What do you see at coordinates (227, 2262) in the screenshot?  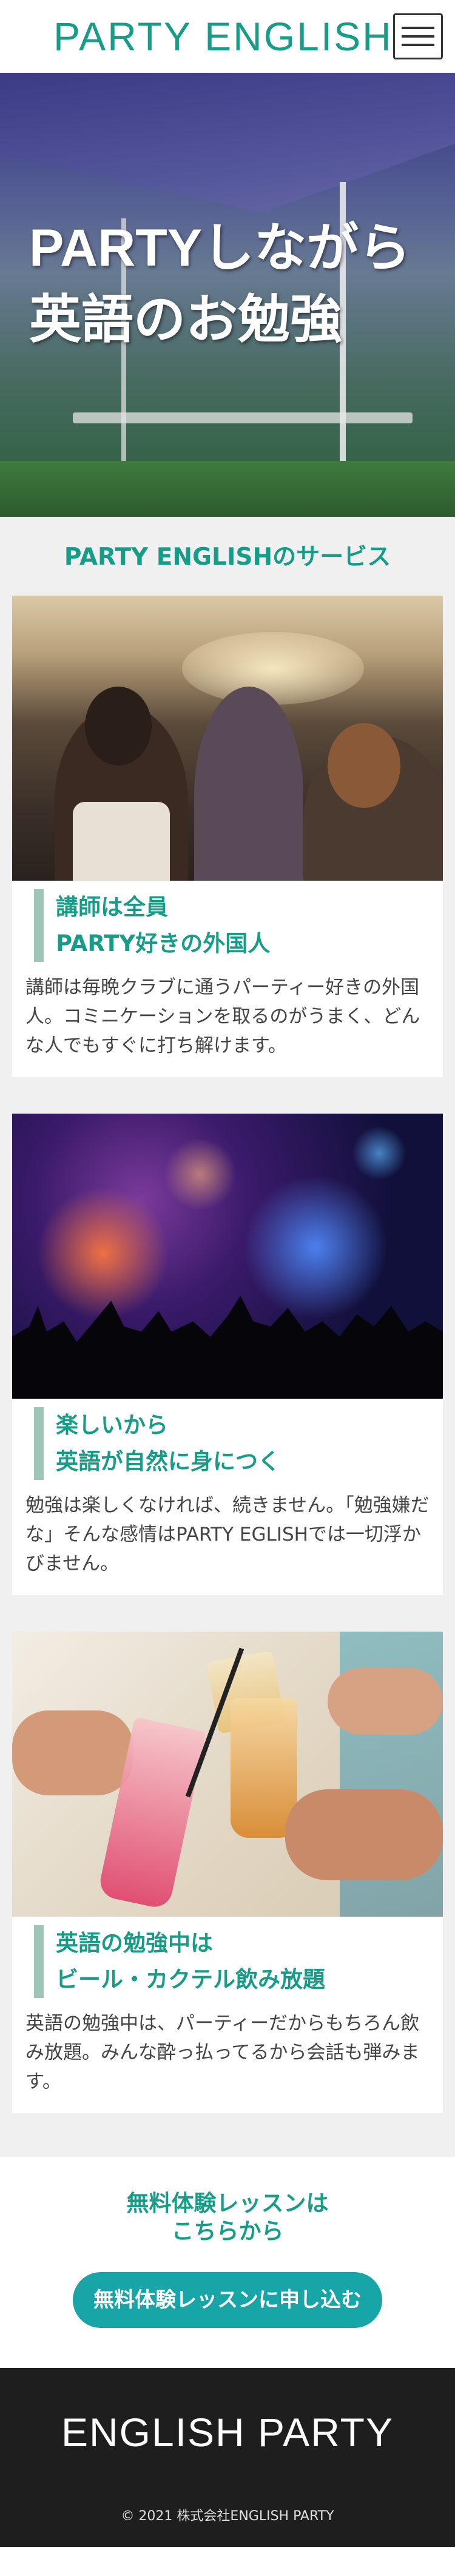 I see `cta-section: 無料体験レッスンは こちらから 無料体験レッスンに申し込む` at bounding box center [227, 2262].